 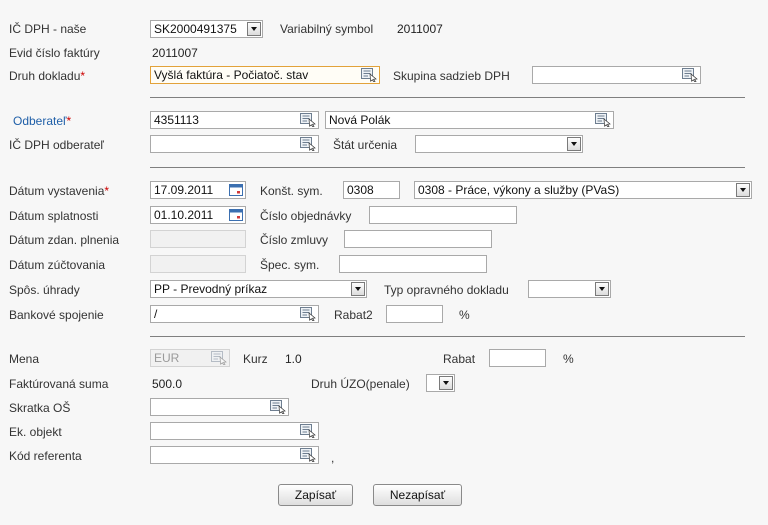 What do you see at coordinates (42, 121) in the screenshot?
I see `odberatel-label: Odberateľ*` at bounding box center [42, 121].